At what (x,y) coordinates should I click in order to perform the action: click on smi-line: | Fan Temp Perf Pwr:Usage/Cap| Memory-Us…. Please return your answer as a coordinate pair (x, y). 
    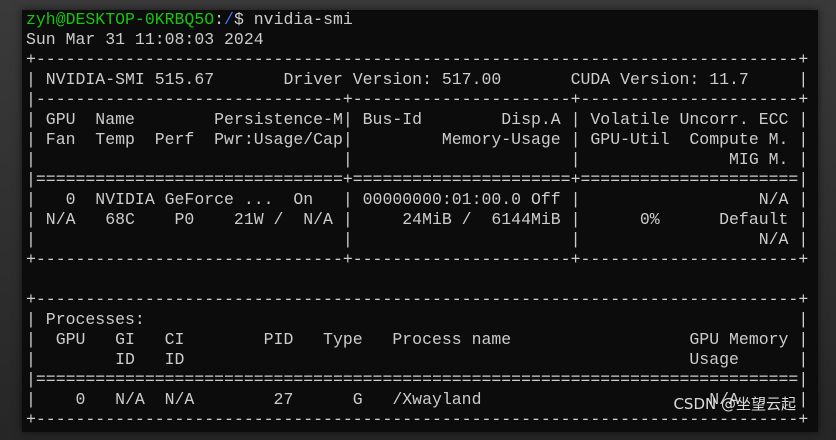
    Looking at the image, I should click on (417, 139).